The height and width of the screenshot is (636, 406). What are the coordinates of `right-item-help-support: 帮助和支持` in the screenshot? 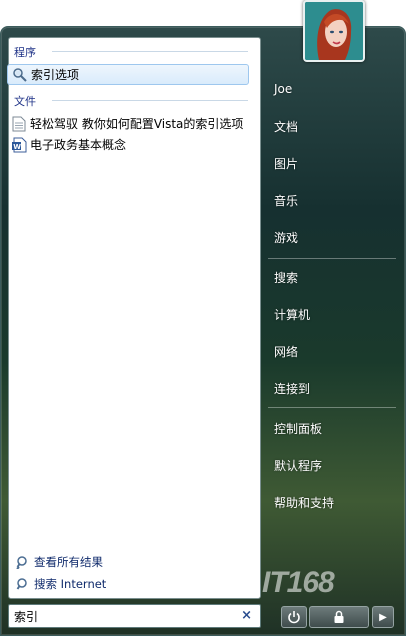 It's located at (332, 502).